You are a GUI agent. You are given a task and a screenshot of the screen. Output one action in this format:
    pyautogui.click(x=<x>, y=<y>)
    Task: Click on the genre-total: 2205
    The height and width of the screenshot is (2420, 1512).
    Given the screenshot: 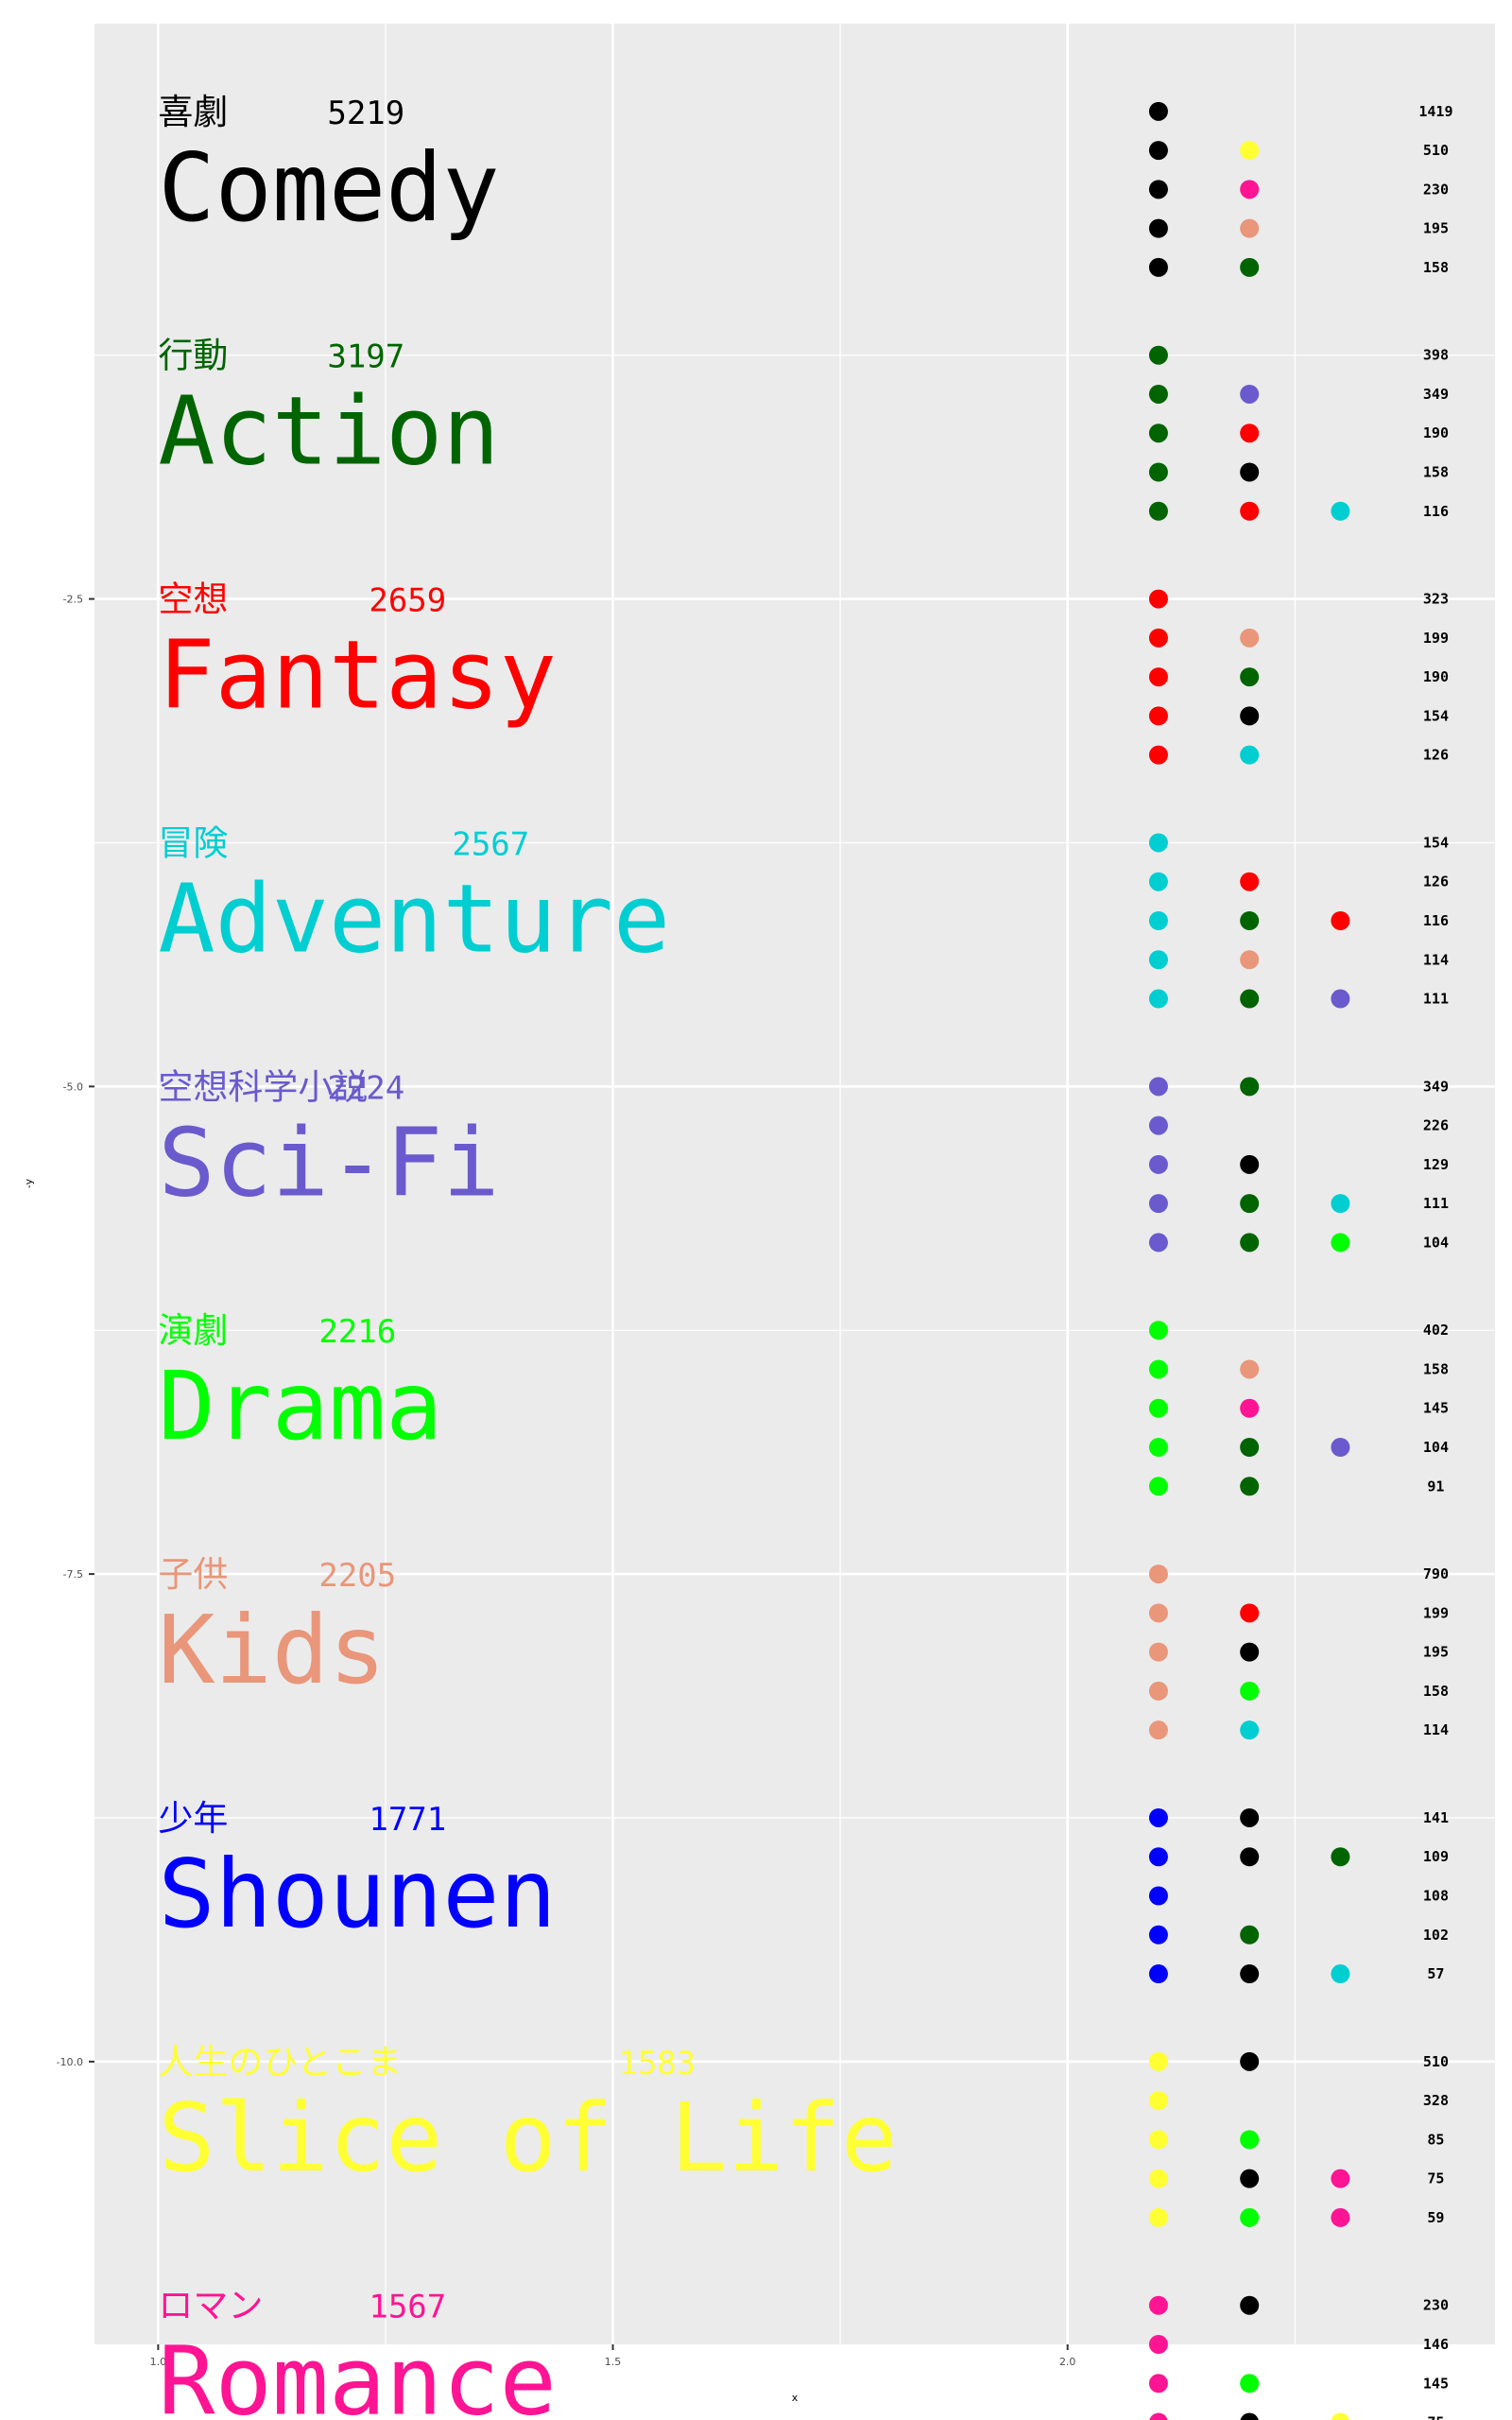 What is the action you would take?
    pyautogui.click(x=357, y=1576)
    